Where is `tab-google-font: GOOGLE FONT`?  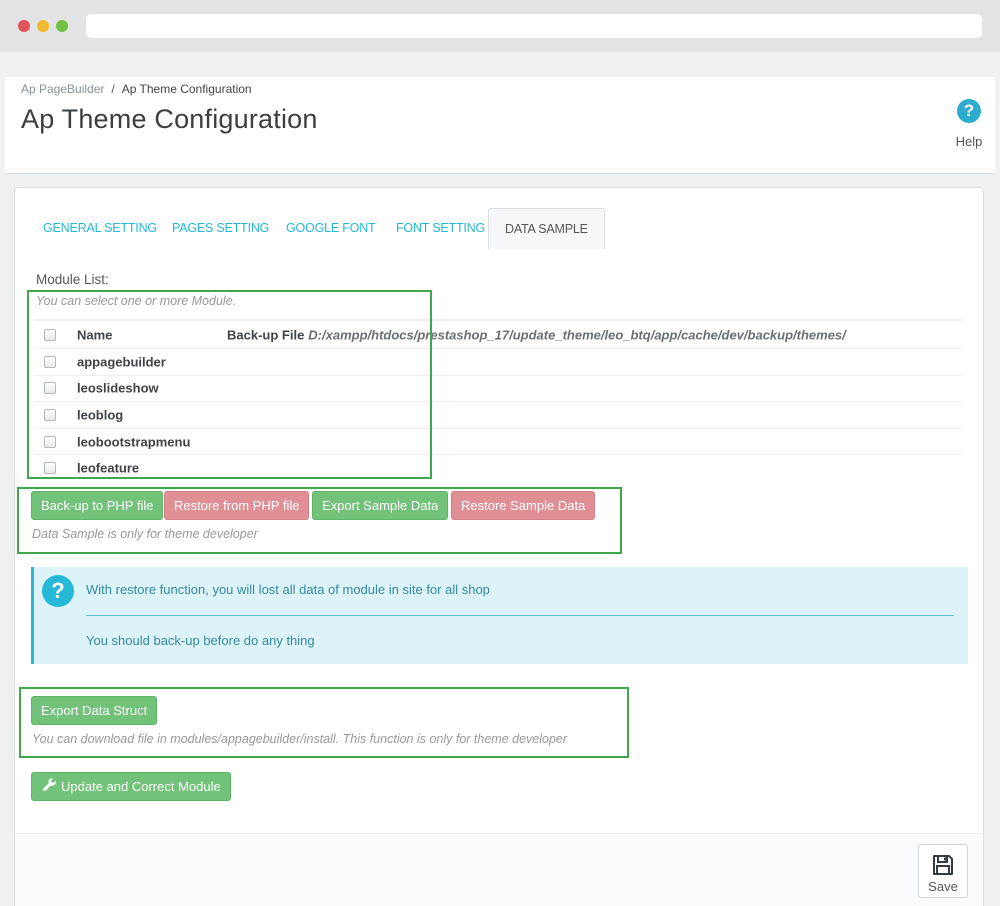
tab-google-font: GOOGLE FONT is located at coordinates (331, 228).